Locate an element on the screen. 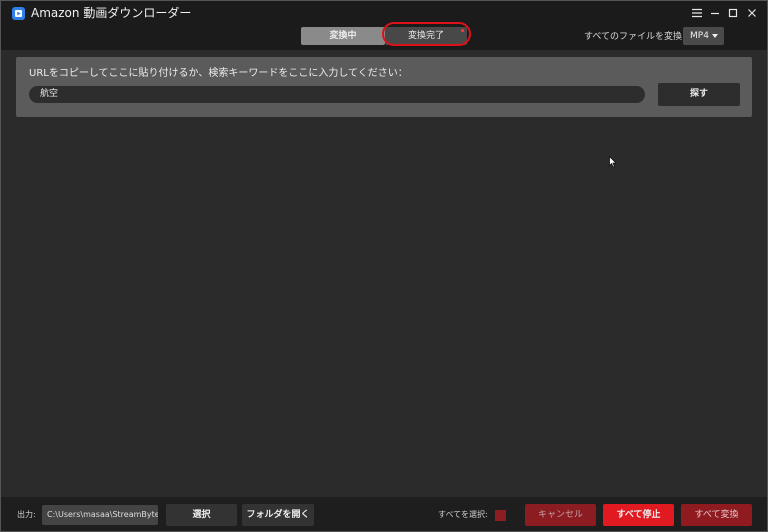 The height and width of the screenshot is (532, 768). maximize-icon is located at coordinates (733, 13).